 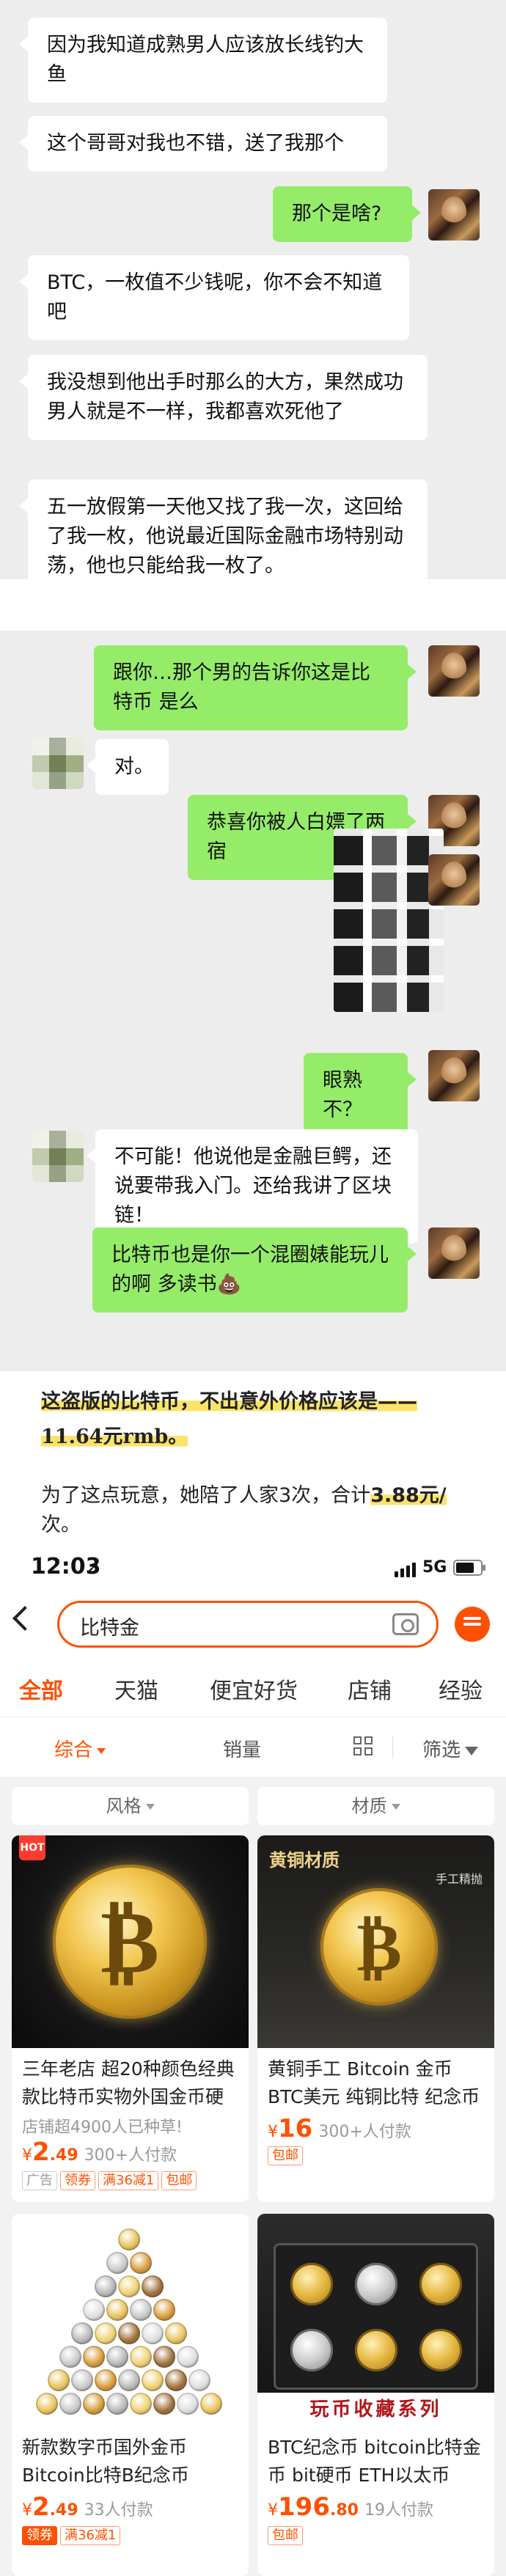 What do you see at coordinates (378, 2083) in the screenshot?
I see `product-title: 黄铜手工 Bitcoin 金币BTC美元 纯铜比特 纪念币` at bounding box center [378, 2083].